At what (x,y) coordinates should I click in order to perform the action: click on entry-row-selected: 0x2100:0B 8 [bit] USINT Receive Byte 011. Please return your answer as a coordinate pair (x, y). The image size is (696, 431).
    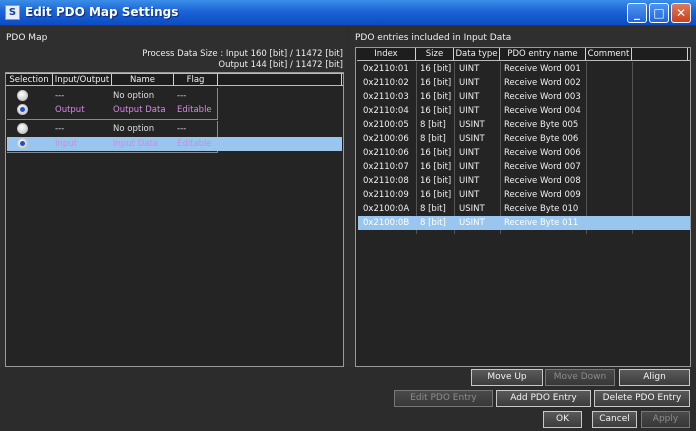
    Looking at the image, I should click on (524, 223).